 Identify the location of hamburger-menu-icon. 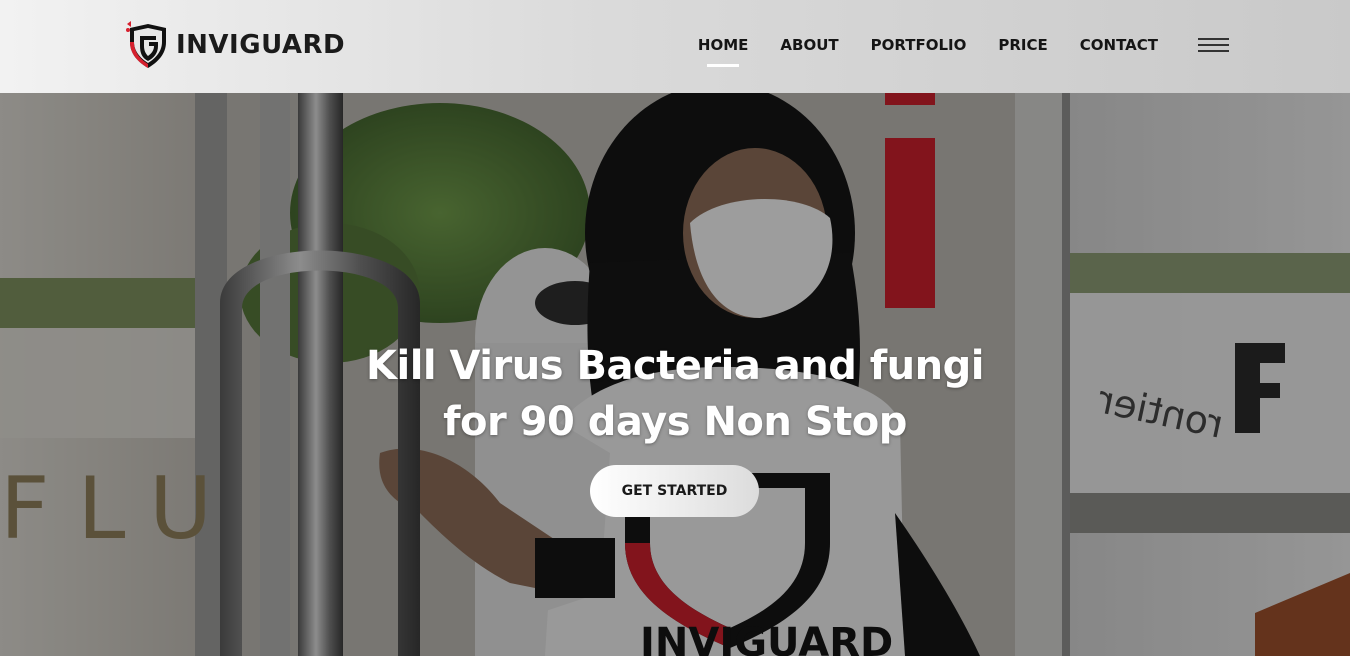
(1213, 47).